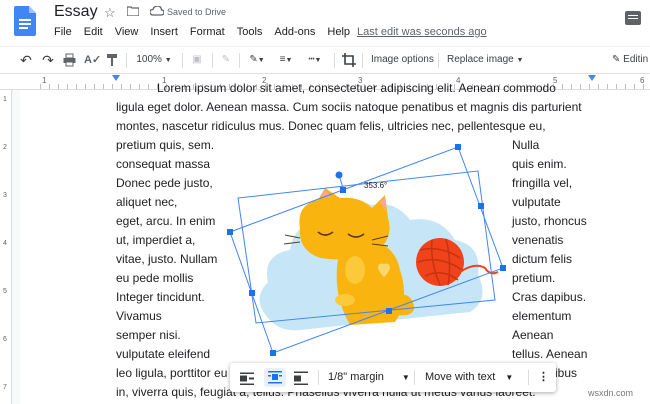 This screenshot has height=404, width=650. I want to click on body-line: vitae, justo. Nullam, so click(167, 259).